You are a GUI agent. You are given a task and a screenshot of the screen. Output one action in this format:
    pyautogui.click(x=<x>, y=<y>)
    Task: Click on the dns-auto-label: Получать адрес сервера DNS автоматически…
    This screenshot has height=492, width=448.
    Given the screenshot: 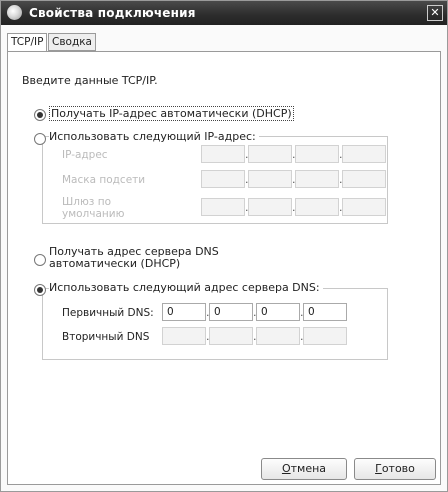 What is the action you would take?
    pyautogui.click(x=134, y=258)
    